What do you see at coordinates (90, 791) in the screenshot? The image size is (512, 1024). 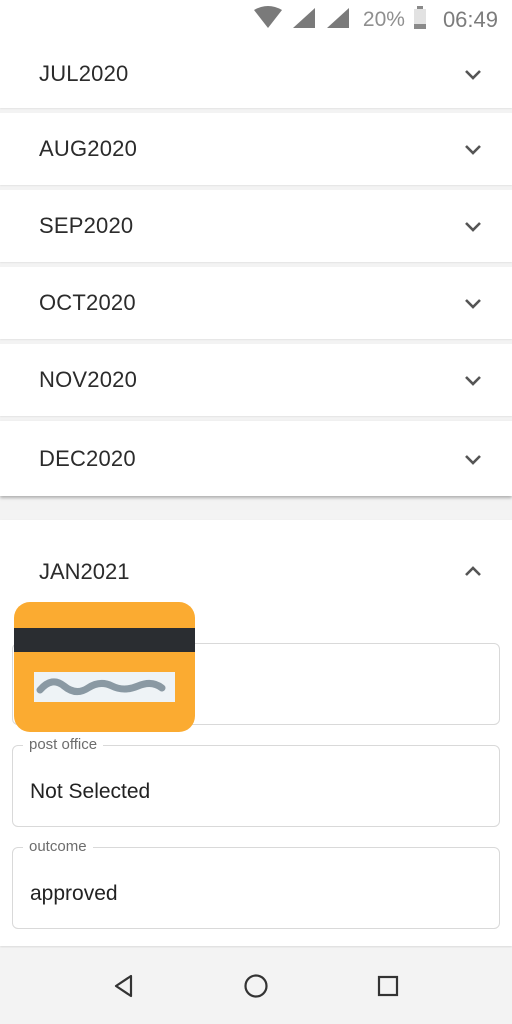 I see `post-office-value: Not Selected` at bounding box center [90, 791].